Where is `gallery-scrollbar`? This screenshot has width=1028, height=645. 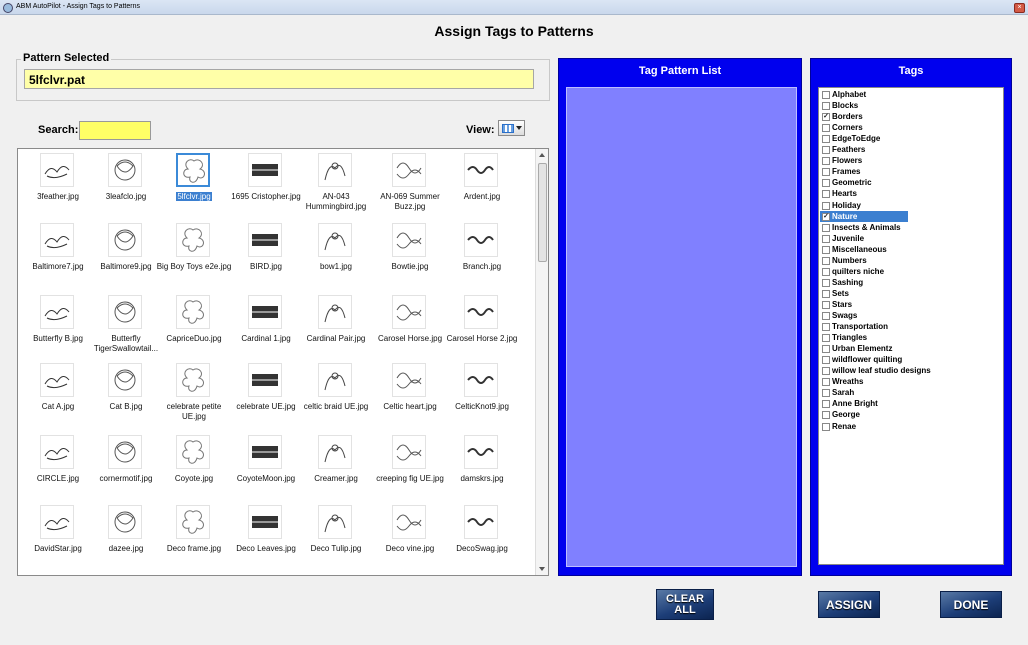 gallery-scrollbar is located at coordinates (541, 362).